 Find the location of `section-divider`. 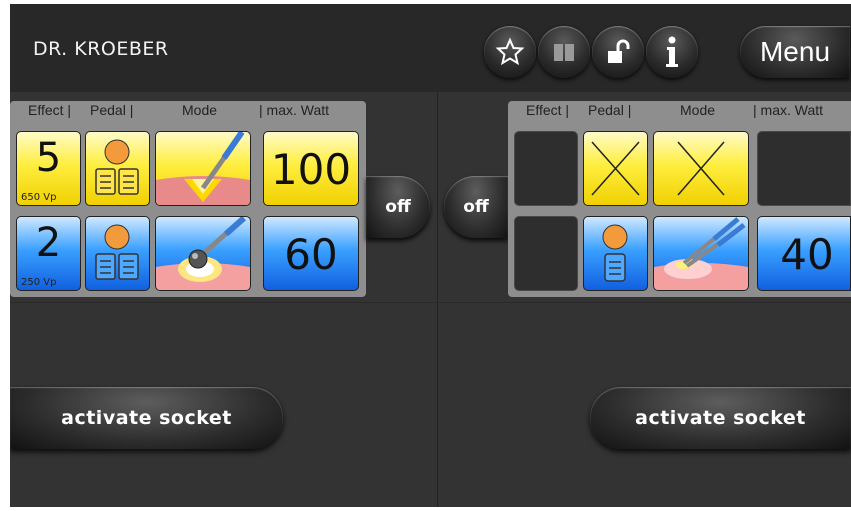

section-divider is located at coordinates (430, 302).